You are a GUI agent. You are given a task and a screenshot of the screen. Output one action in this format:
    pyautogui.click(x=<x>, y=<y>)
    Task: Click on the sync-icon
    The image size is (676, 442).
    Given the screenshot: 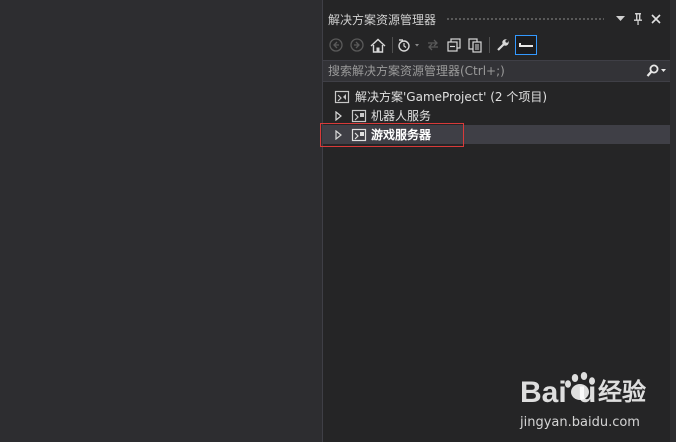 What is the action you would take?
    pyautogui.click(x=433, y=45)
    